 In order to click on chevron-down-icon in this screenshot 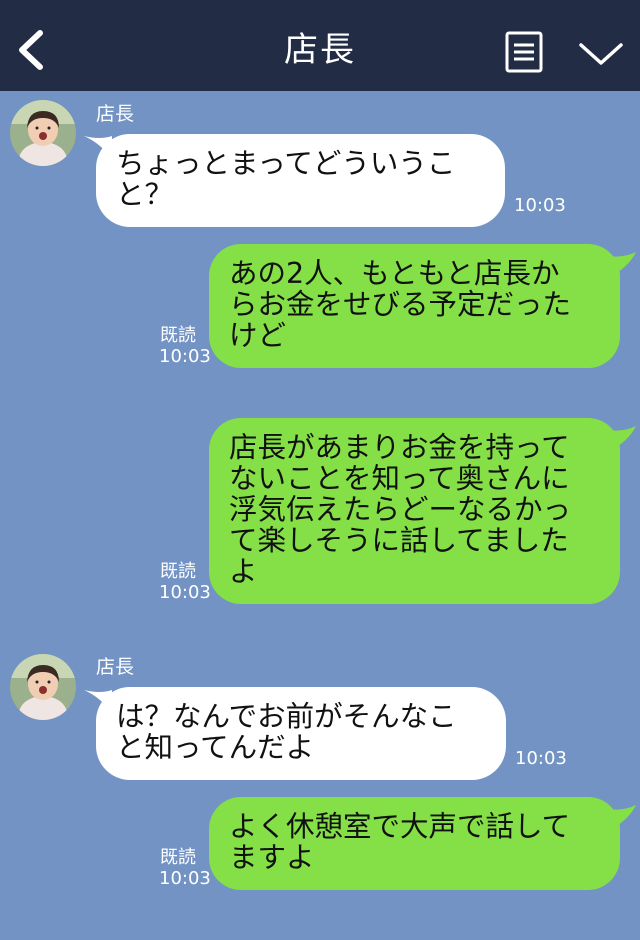, I will do `click(601, 54)`.